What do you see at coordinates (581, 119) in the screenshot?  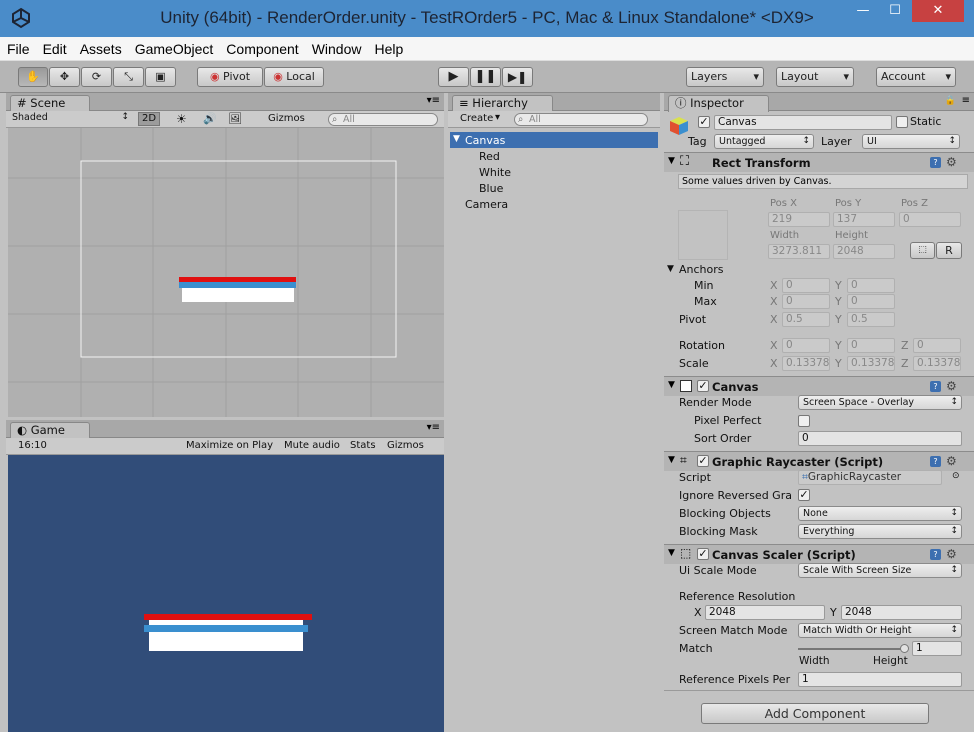 I see `hierarchy-search-input: ⌕ All` at bounding box center [581, 119].